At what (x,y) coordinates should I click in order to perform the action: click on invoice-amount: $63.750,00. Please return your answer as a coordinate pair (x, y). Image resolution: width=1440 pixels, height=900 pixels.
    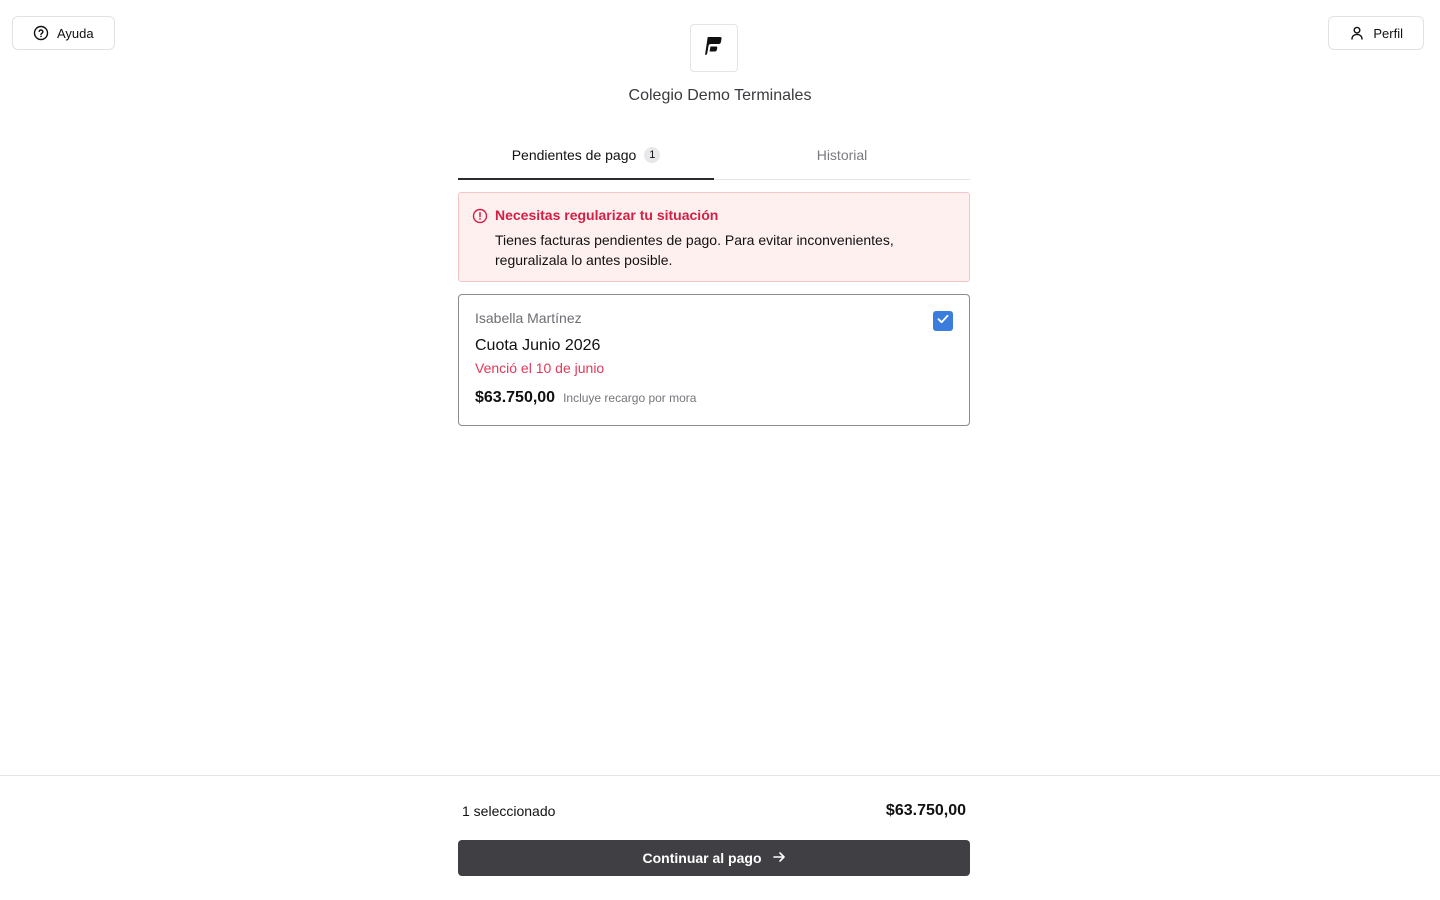
    Looking at the image, I should click on (515, 397).